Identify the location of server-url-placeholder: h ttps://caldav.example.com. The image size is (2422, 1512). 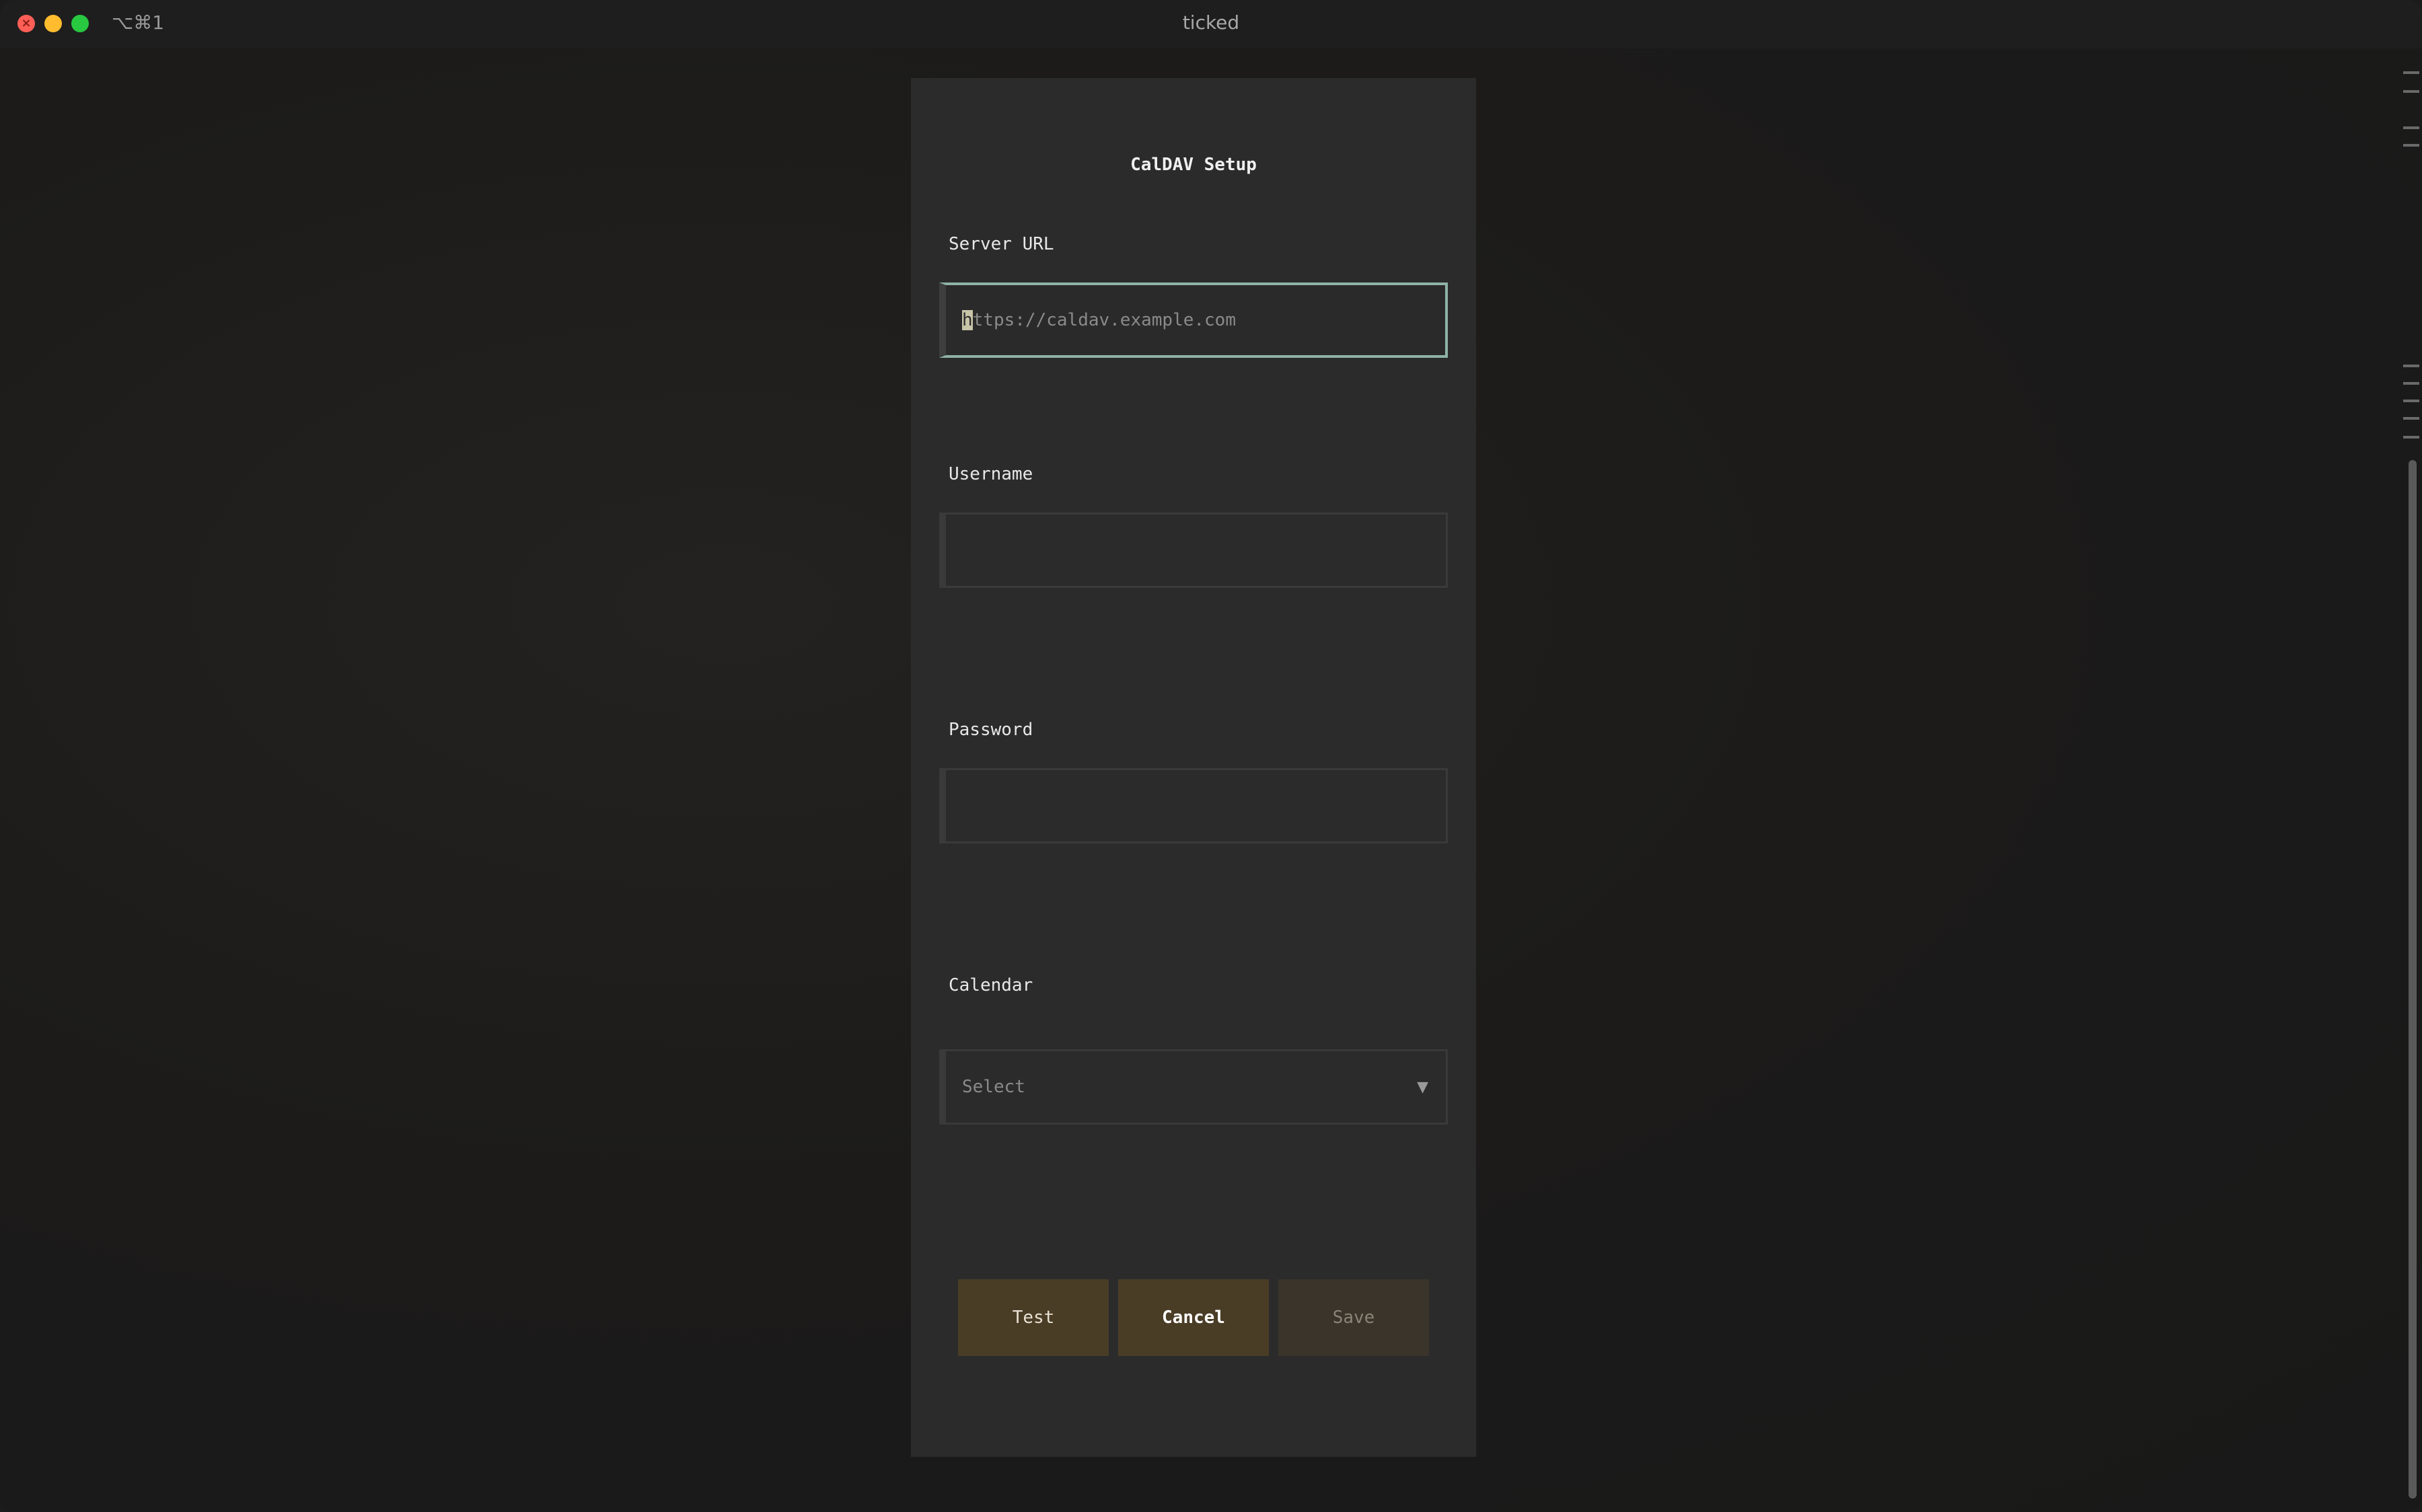
(1195, 320).